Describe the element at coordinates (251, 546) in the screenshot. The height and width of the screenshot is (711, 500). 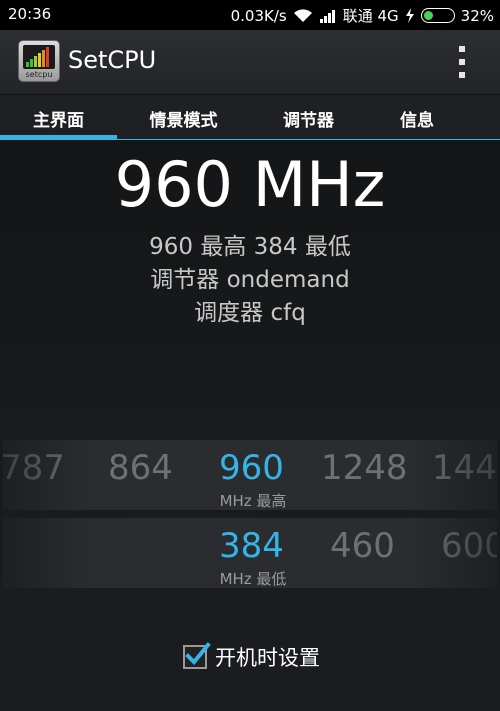
I see `min-option-selected: 384` at that location.